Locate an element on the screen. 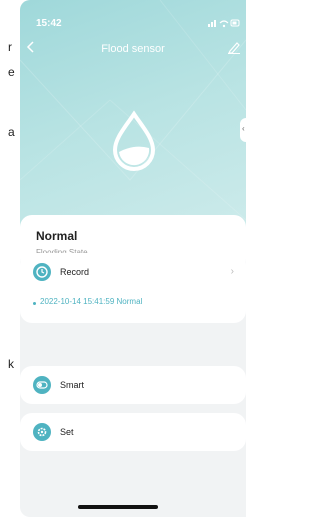  panel-handle: ‹ is located at coordinates (243, 130).